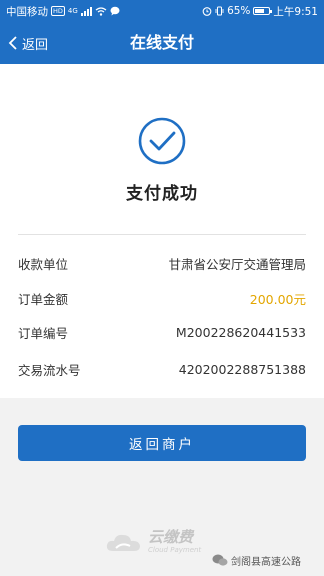  I want to click on detail-label: 订单编号, so click(43, 333).